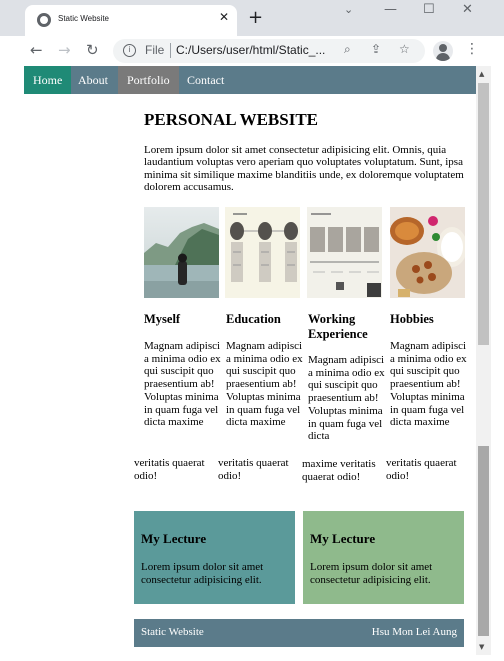 The width and height of the screenshot is (504, 661). I want to click on tab-title: Static Website, so click(83, 18).